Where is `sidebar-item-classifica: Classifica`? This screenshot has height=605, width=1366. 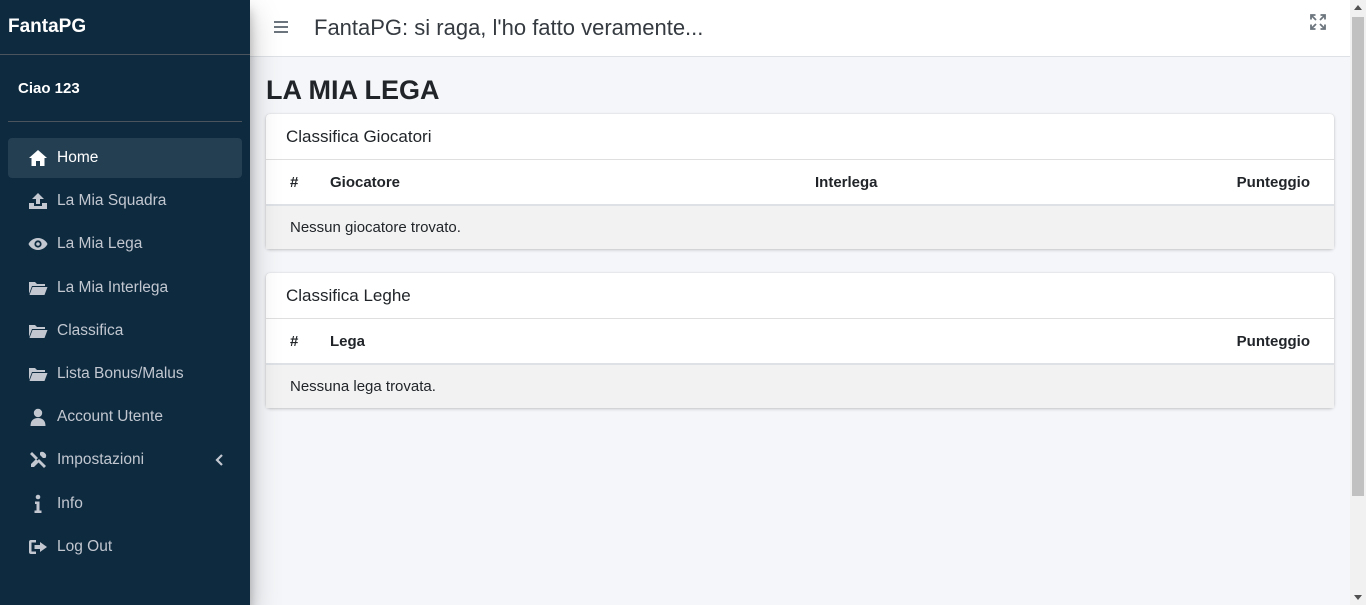
sidebar-item-classifica: Classifica is located at coordinates (125, 331).